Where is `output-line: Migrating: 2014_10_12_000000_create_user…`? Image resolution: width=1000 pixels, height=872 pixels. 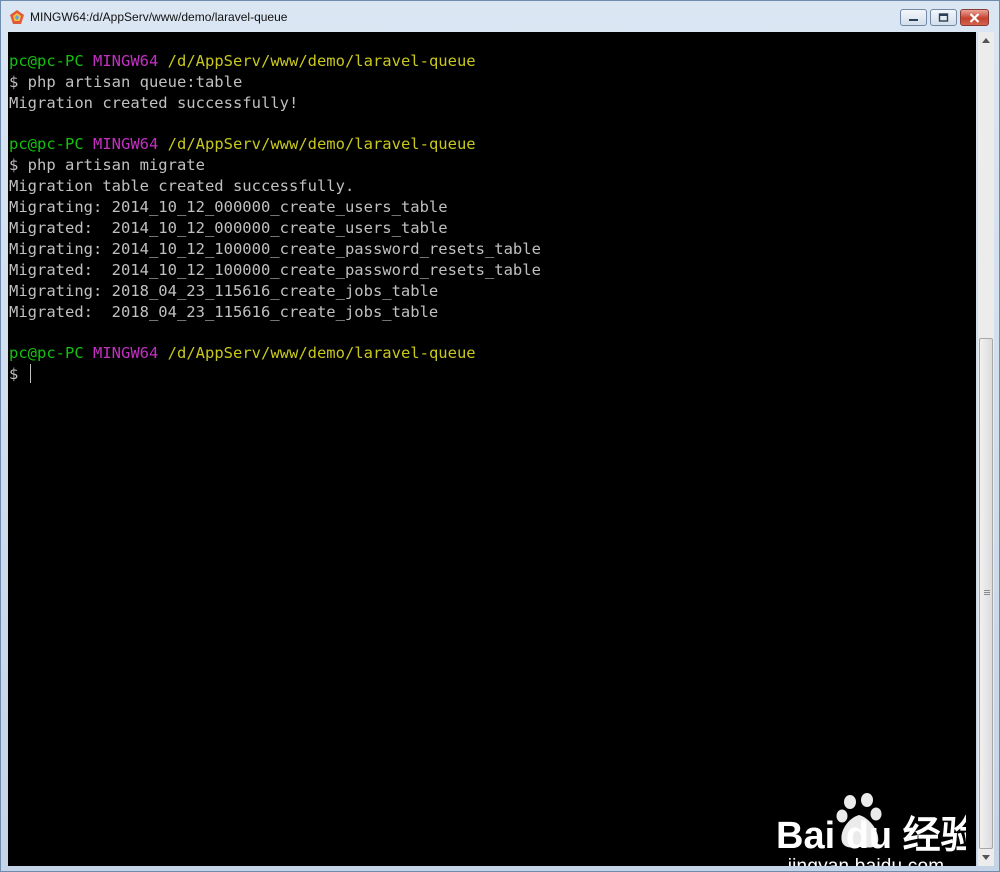 output-line: Migrating: 2014_10_12_000000_create_user… is located at coordinates (228, 207).